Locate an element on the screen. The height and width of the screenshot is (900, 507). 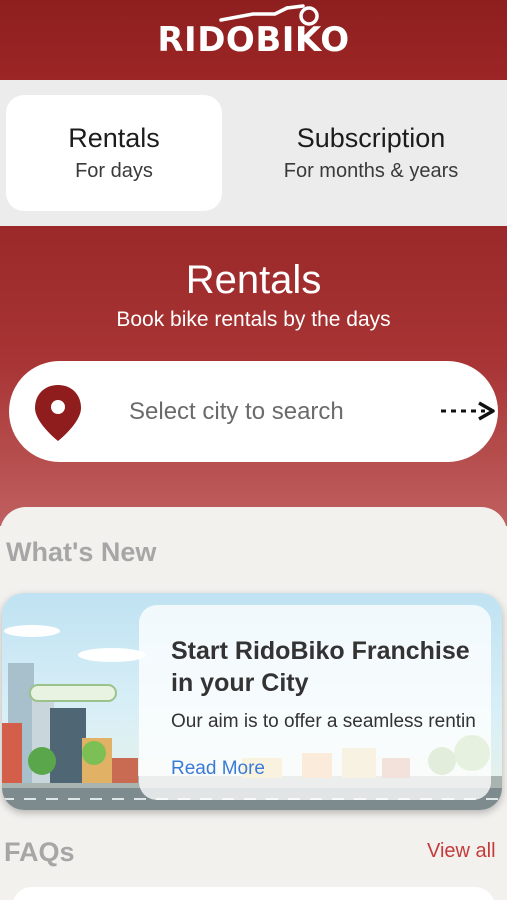
franchise-title: Start RidoBiko Franchise in your City is located at coordinates (320, 667).